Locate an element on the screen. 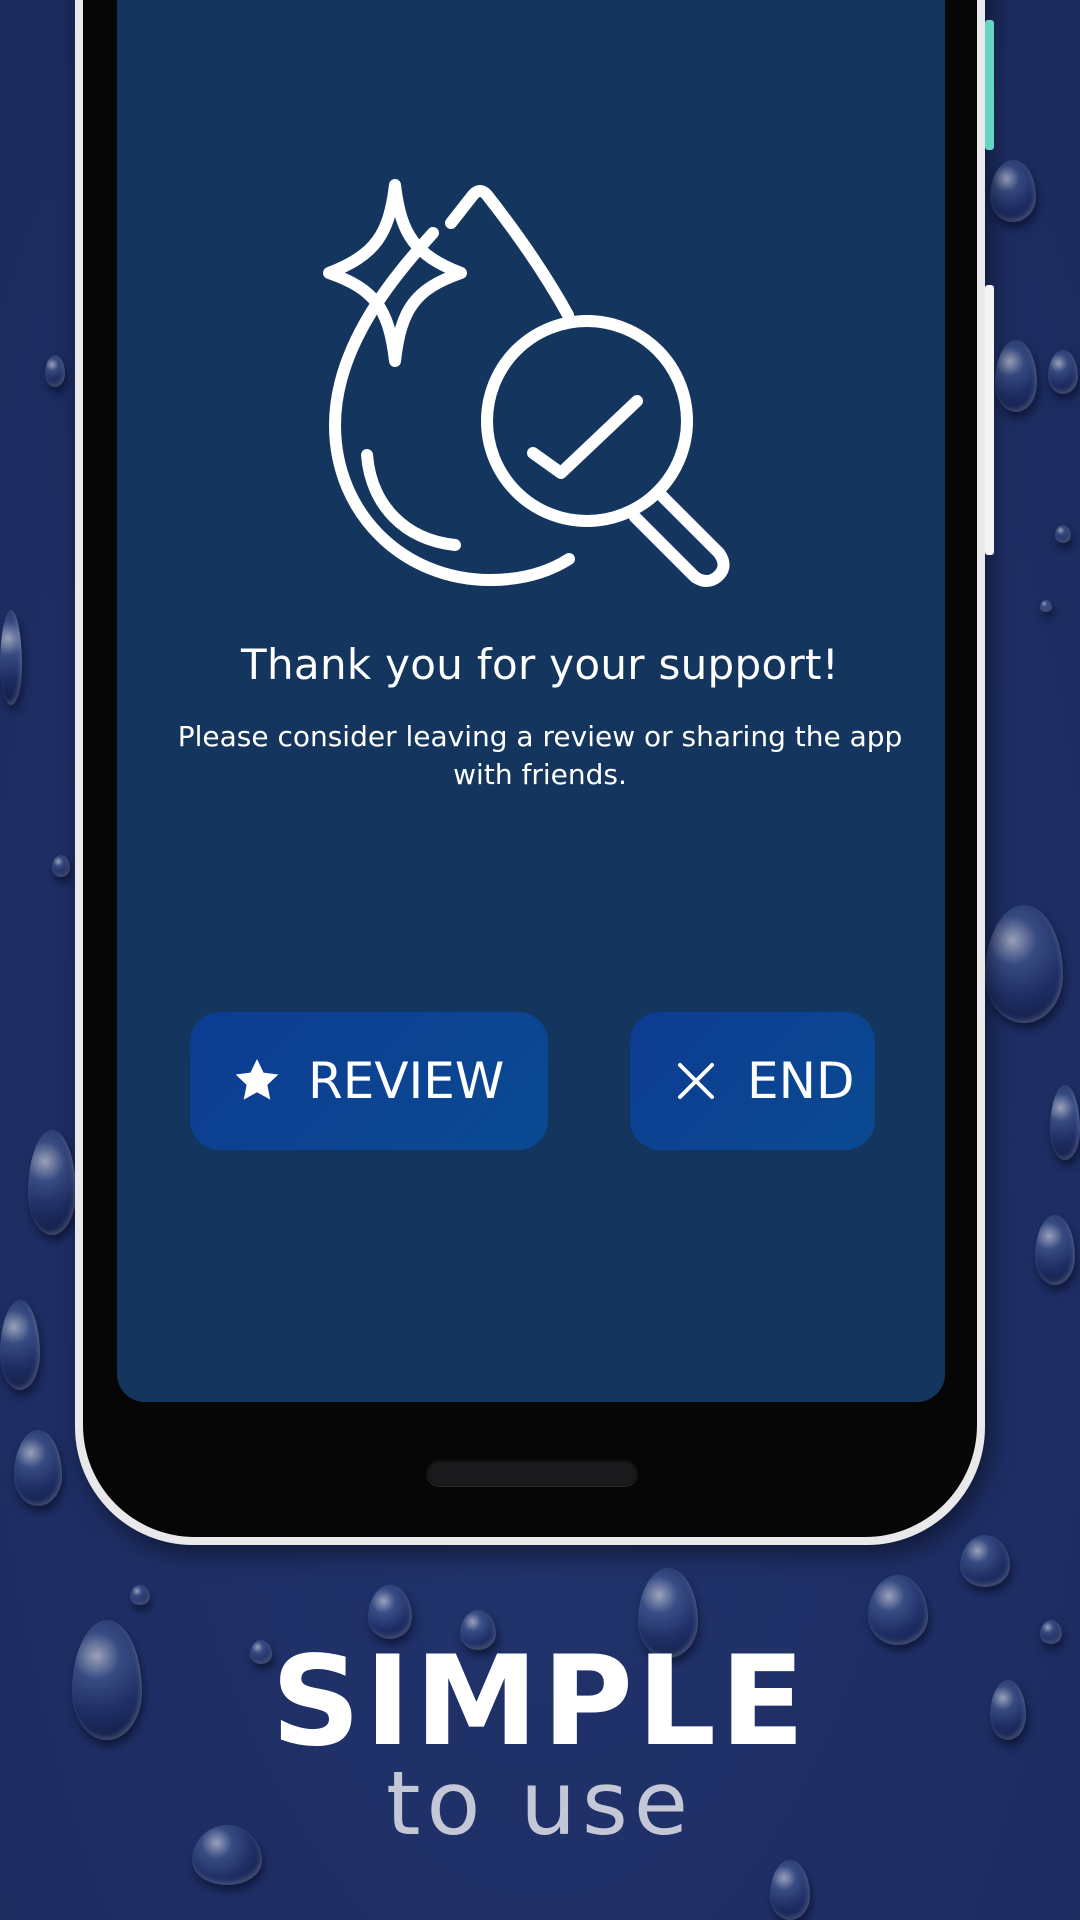 The image size is (1080, 1920). promo-tagline: to use is located at coordinates (540, 1803).